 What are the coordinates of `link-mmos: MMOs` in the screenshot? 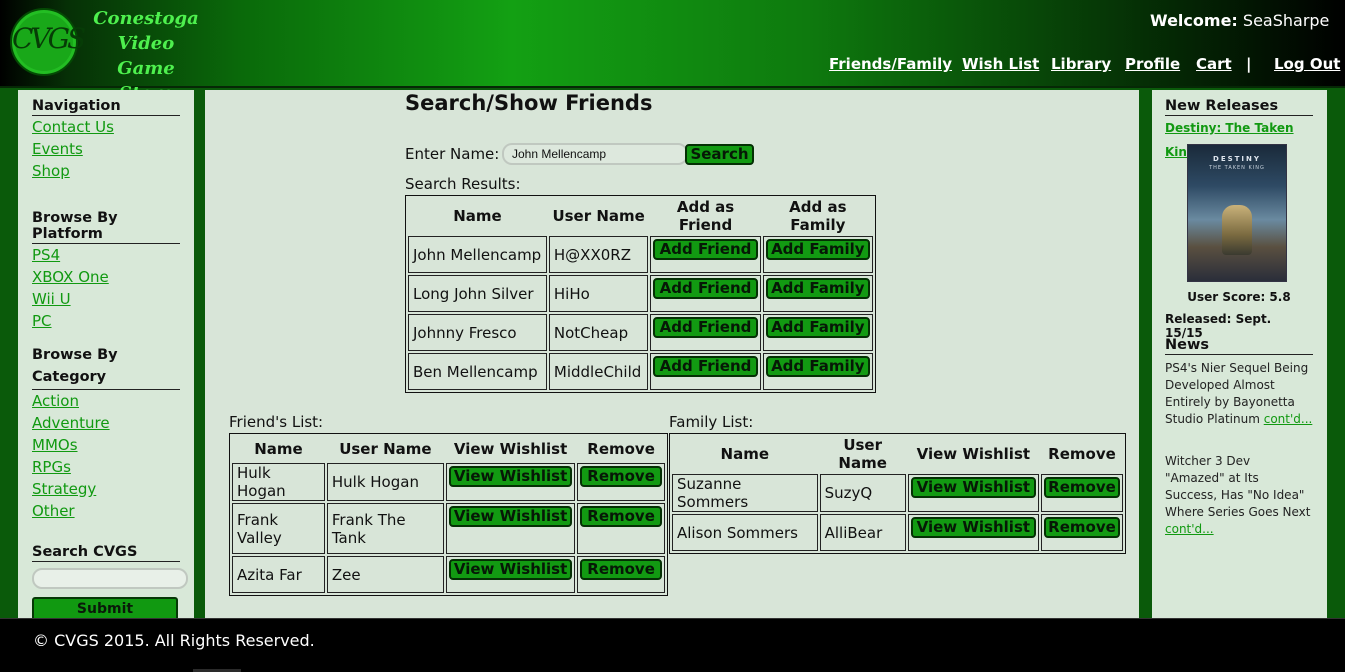 It's located at (106, 445).